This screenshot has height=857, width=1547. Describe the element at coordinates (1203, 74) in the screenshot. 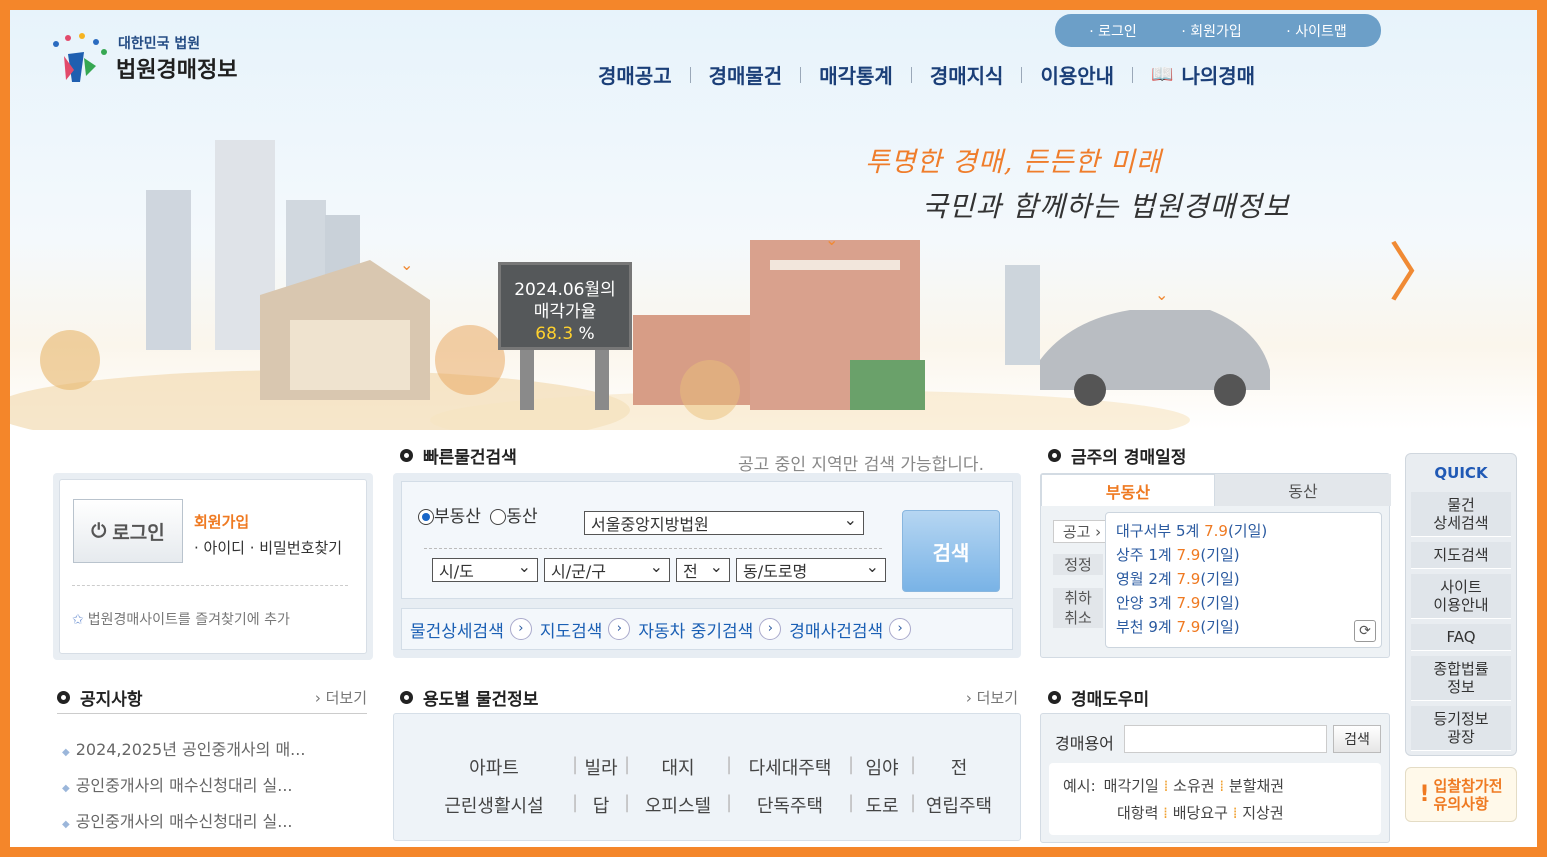

I see `nav-my-auction: 📖 나의경매` at that location.